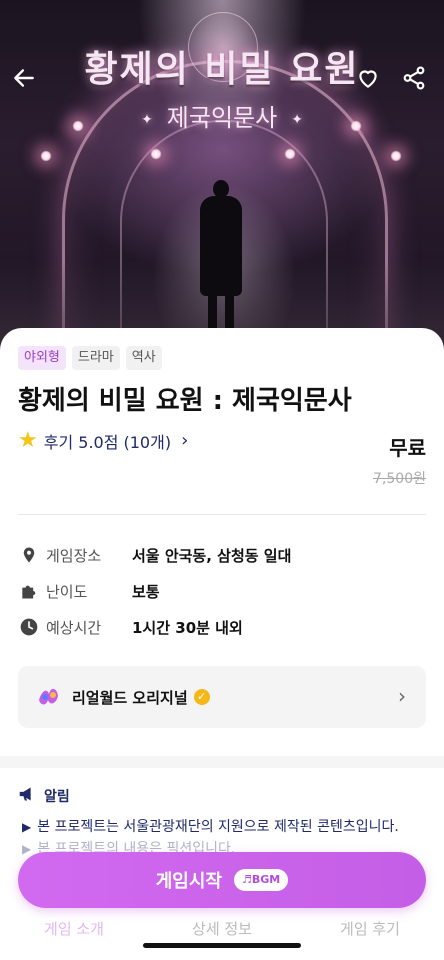 Image resolution: width=444 pixels, height=960 pixels. I want to click on review-summary: 후기 5.0점 (10개), so click(107, 442).